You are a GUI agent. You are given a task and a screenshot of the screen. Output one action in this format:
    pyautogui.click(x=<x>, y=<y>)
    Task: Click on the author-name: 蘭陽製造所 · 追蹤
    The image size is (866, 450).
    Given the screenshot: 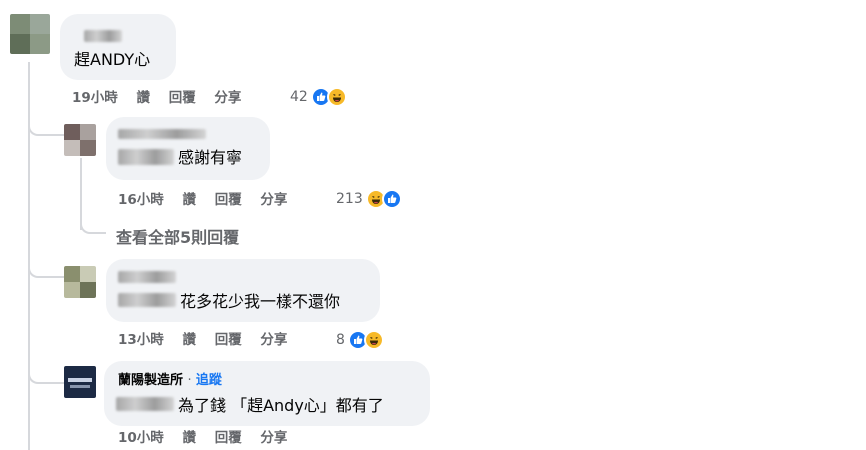 What is the action you would take?
    pyautogui.click(x=170, y=380)
    